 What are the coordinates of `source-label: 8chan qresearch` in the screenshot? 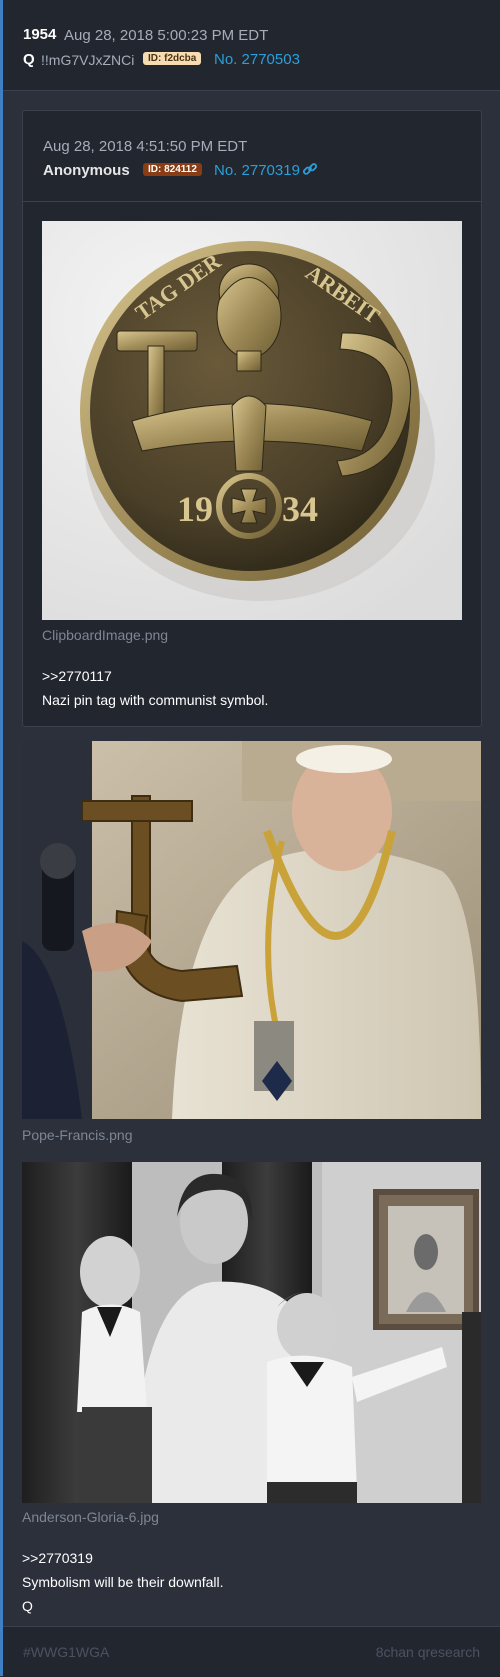 It's located at (427, 1652).